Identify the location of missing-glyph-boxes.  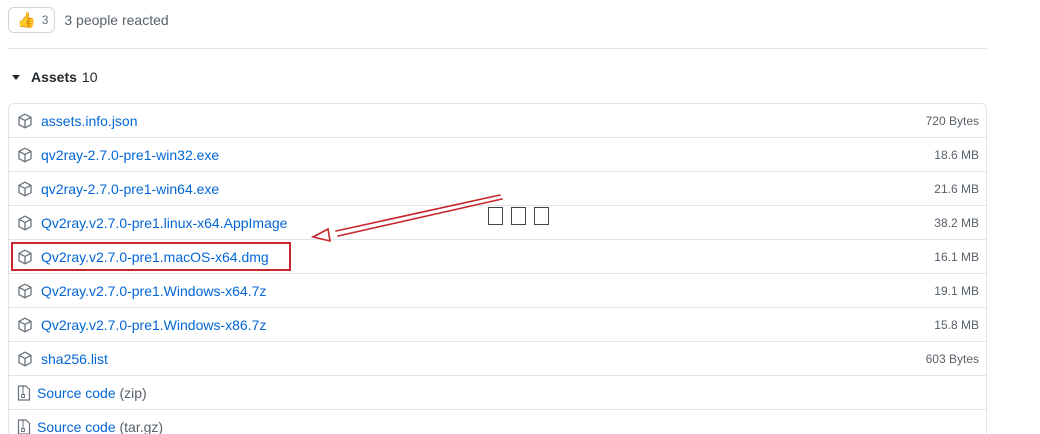
(518, 216).